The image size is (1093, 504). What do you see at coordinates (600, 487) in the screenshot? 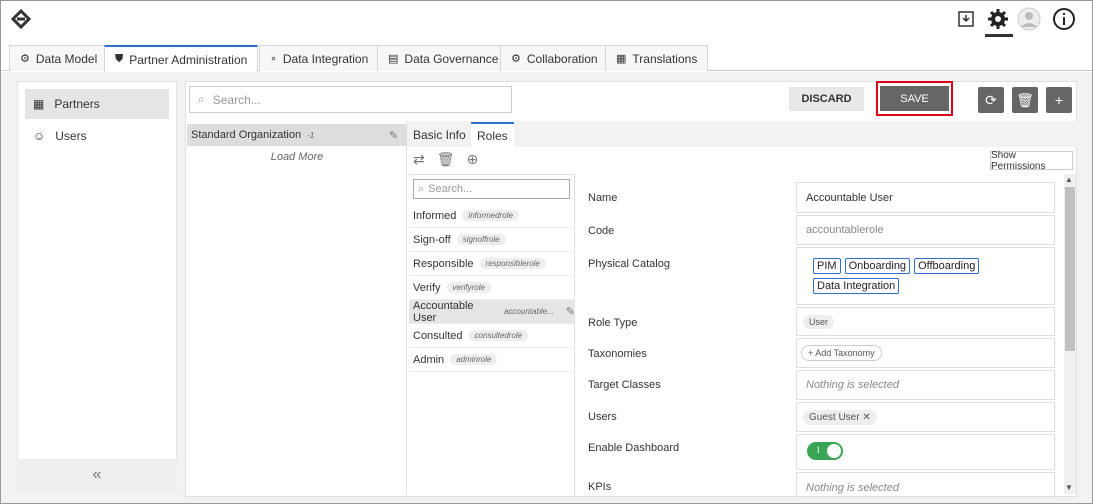
I see `kpis-label: KPIs` at bounding box center [600, 487].